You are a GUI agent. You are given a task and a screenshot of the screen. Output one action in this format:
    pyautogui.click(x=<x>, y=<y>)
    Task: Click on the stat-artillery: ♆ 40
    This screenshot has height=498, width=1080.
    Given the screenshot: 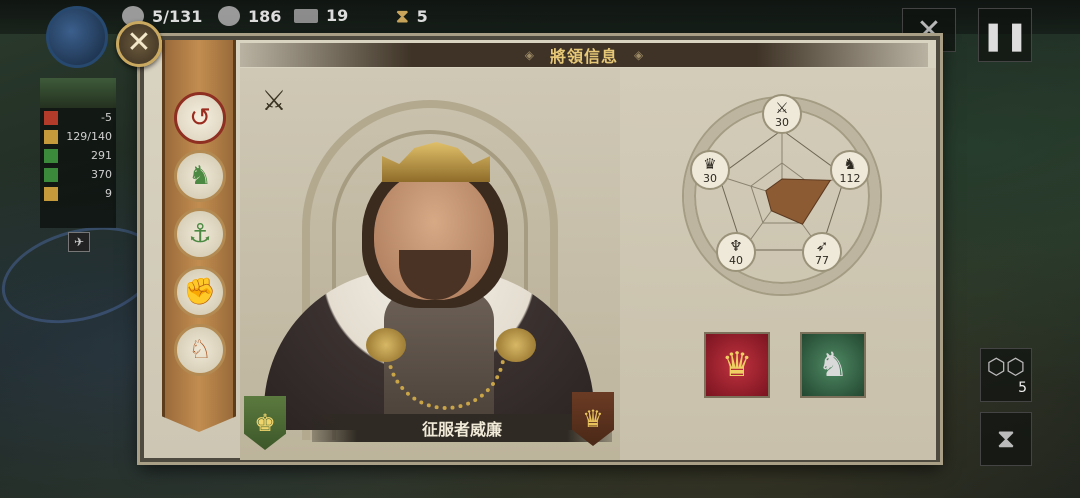 What is the action you would take?
    pyautogui.click(x=736, y=252)
    